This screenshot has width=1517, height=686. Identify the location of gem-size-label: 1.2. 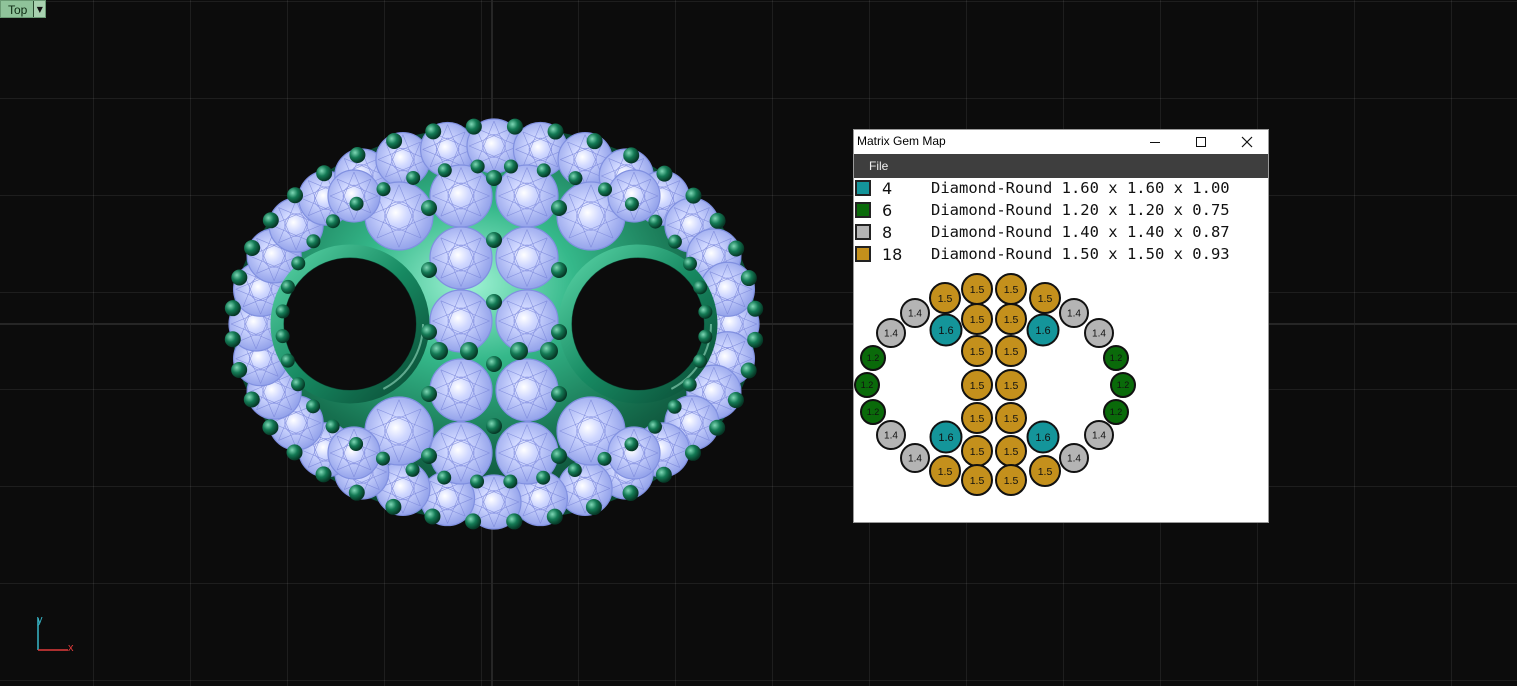
(873, 412).